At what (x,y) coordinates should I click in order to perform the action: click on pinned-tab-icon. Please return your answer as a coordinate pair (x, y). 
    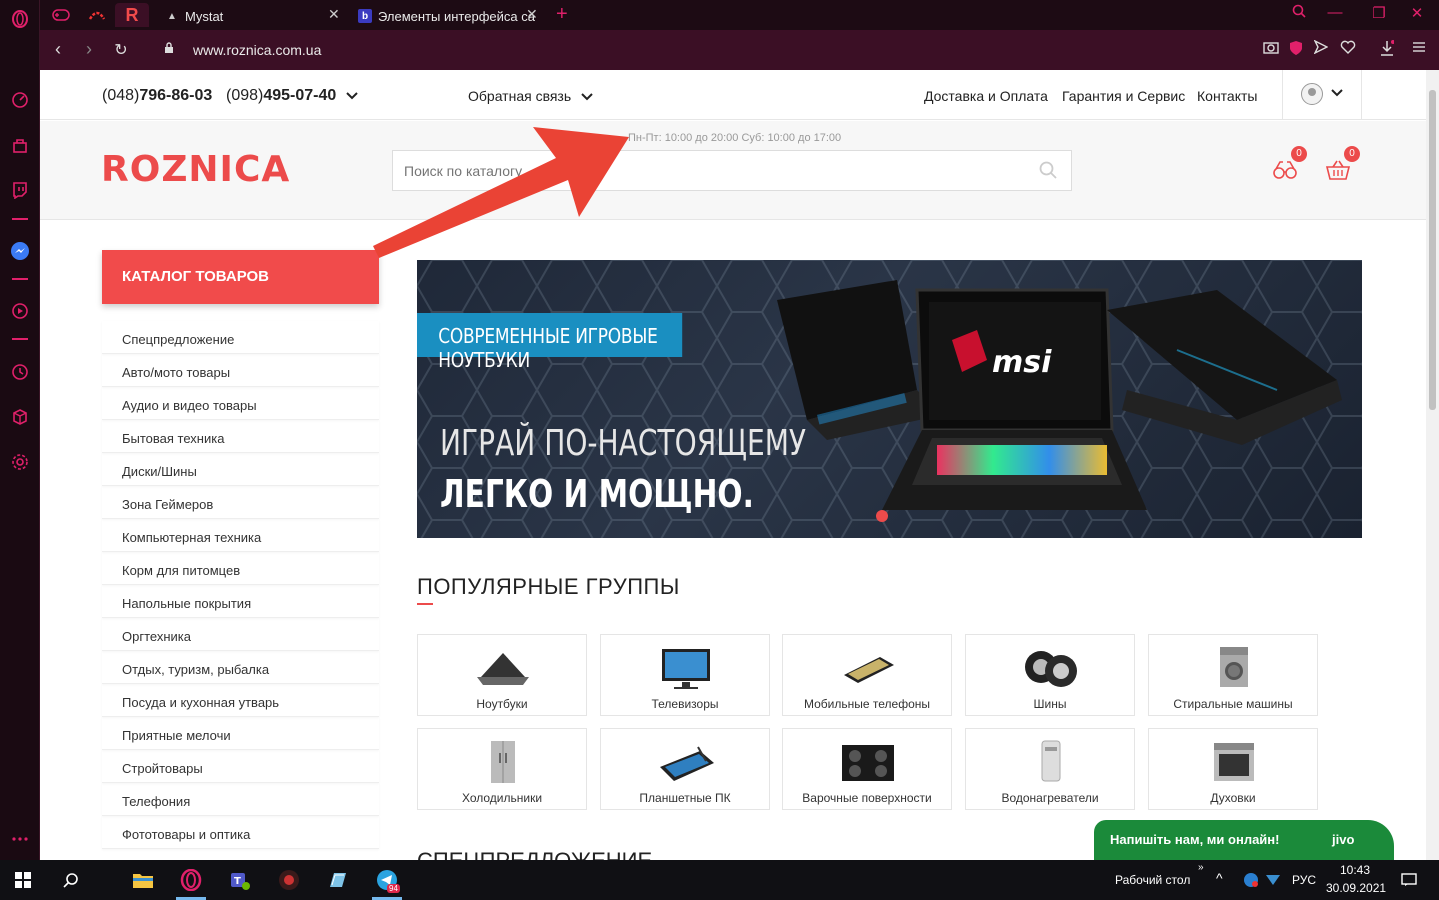
    Looking at the image, I should click on (97, 15).